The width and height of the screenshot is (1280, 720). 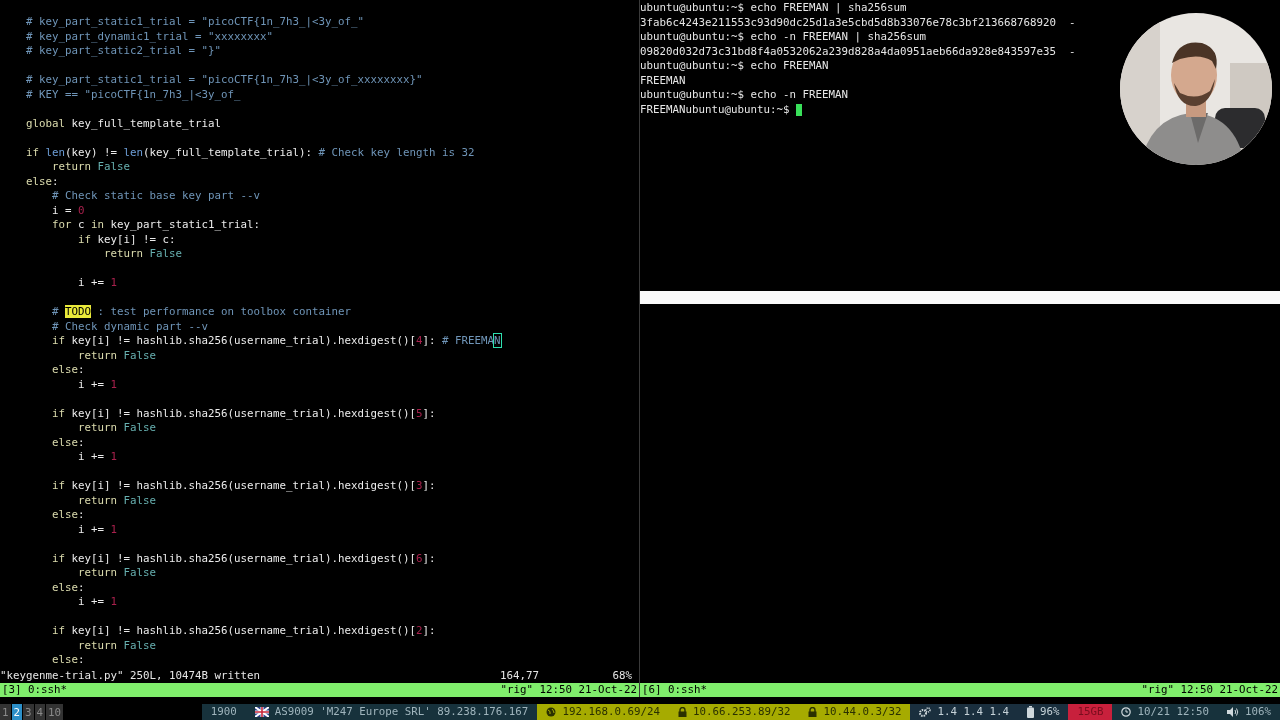 I want to click on terminal-line: 3fab6c4243e211553c93d90dc25d1a3e5cbd5d8b33076e78c3bf213668768920 -, so click(x=858, y=22).